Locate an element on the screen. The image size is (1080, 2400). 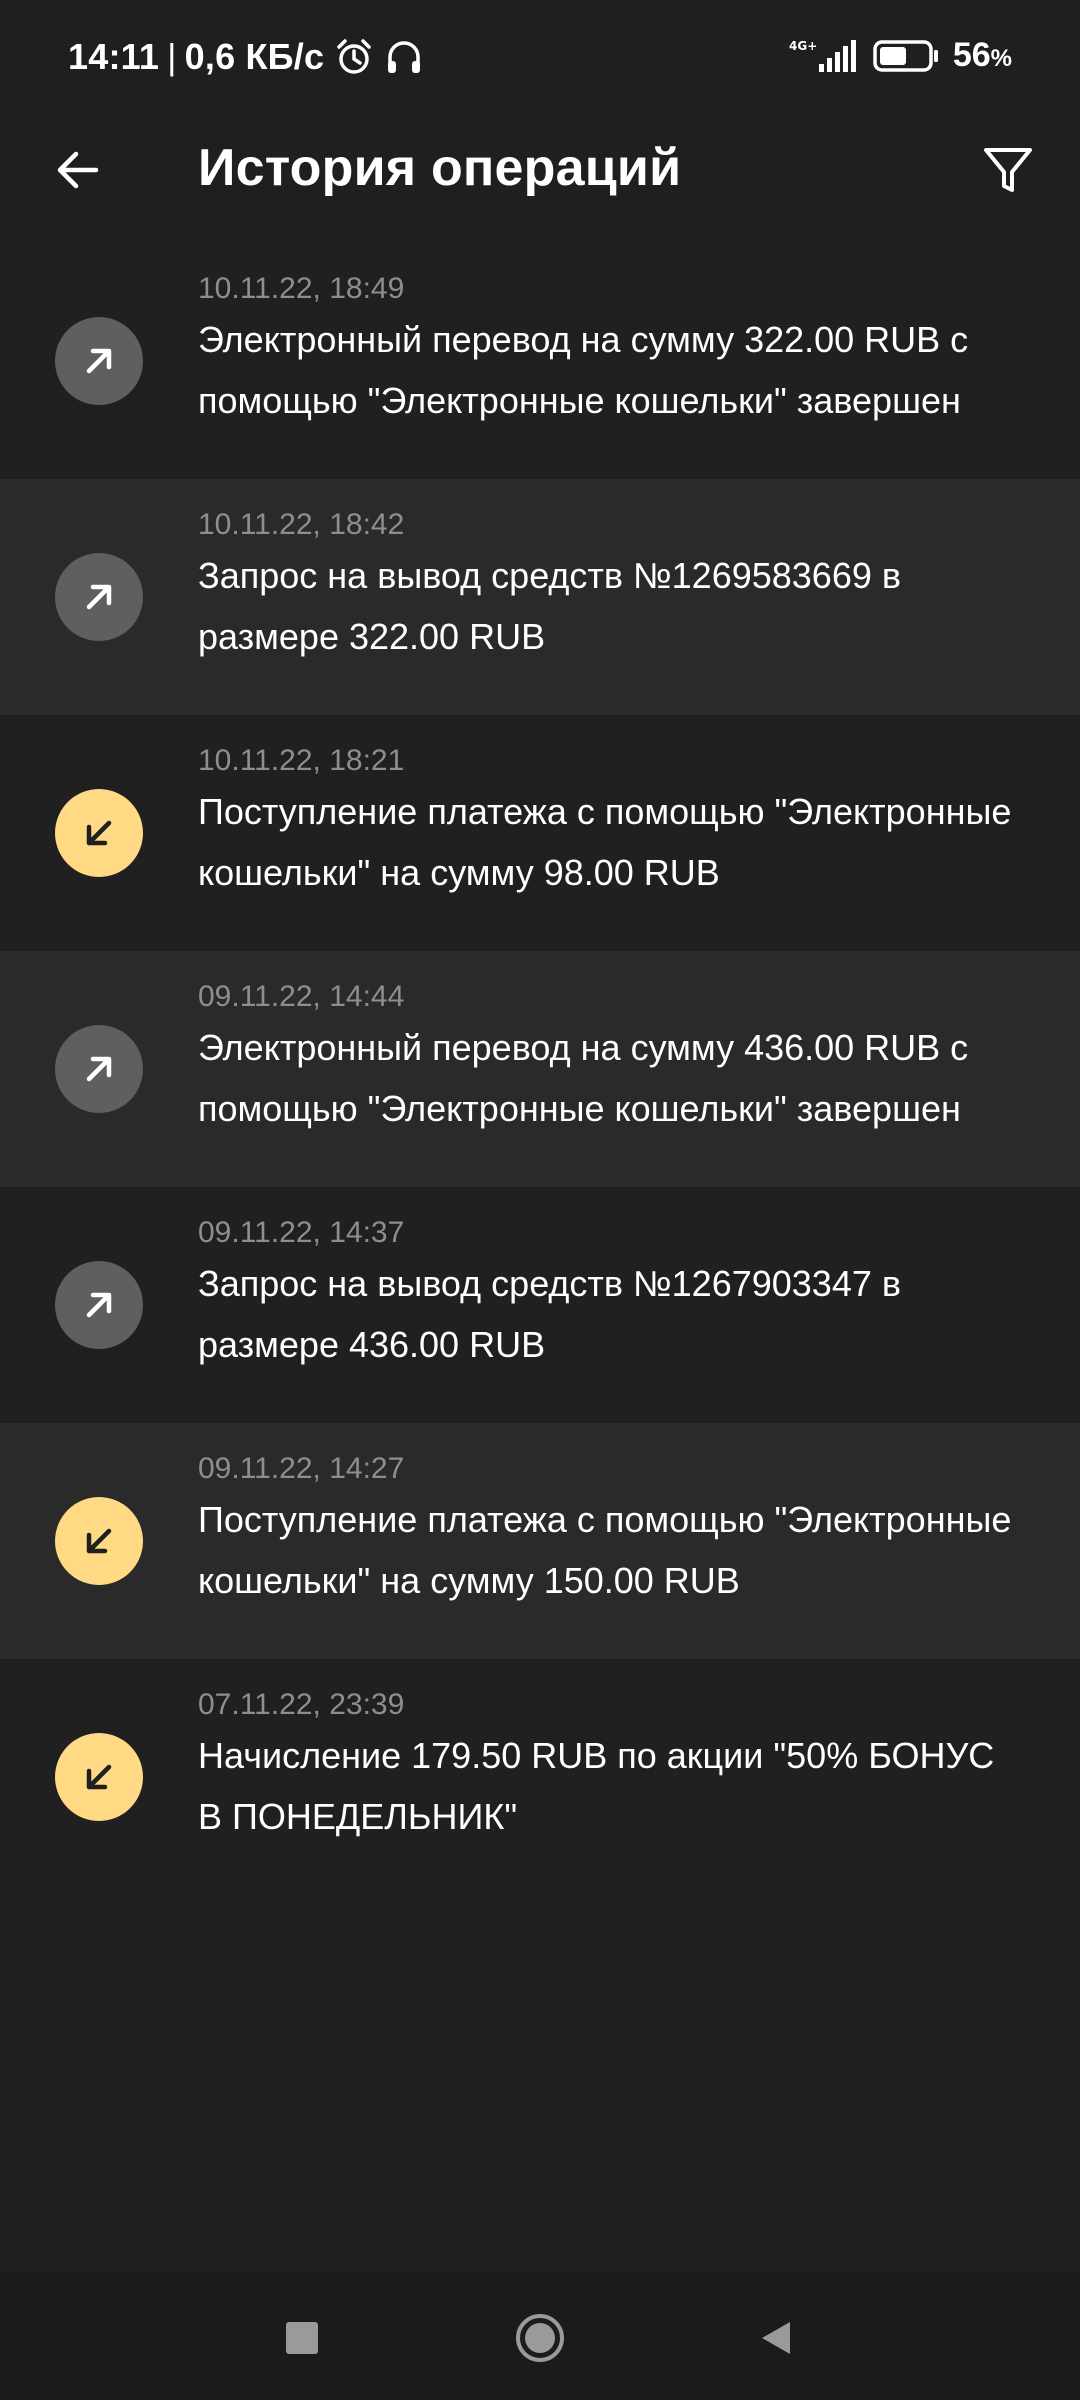
headphones-icon is located at coordinates (404, 57).